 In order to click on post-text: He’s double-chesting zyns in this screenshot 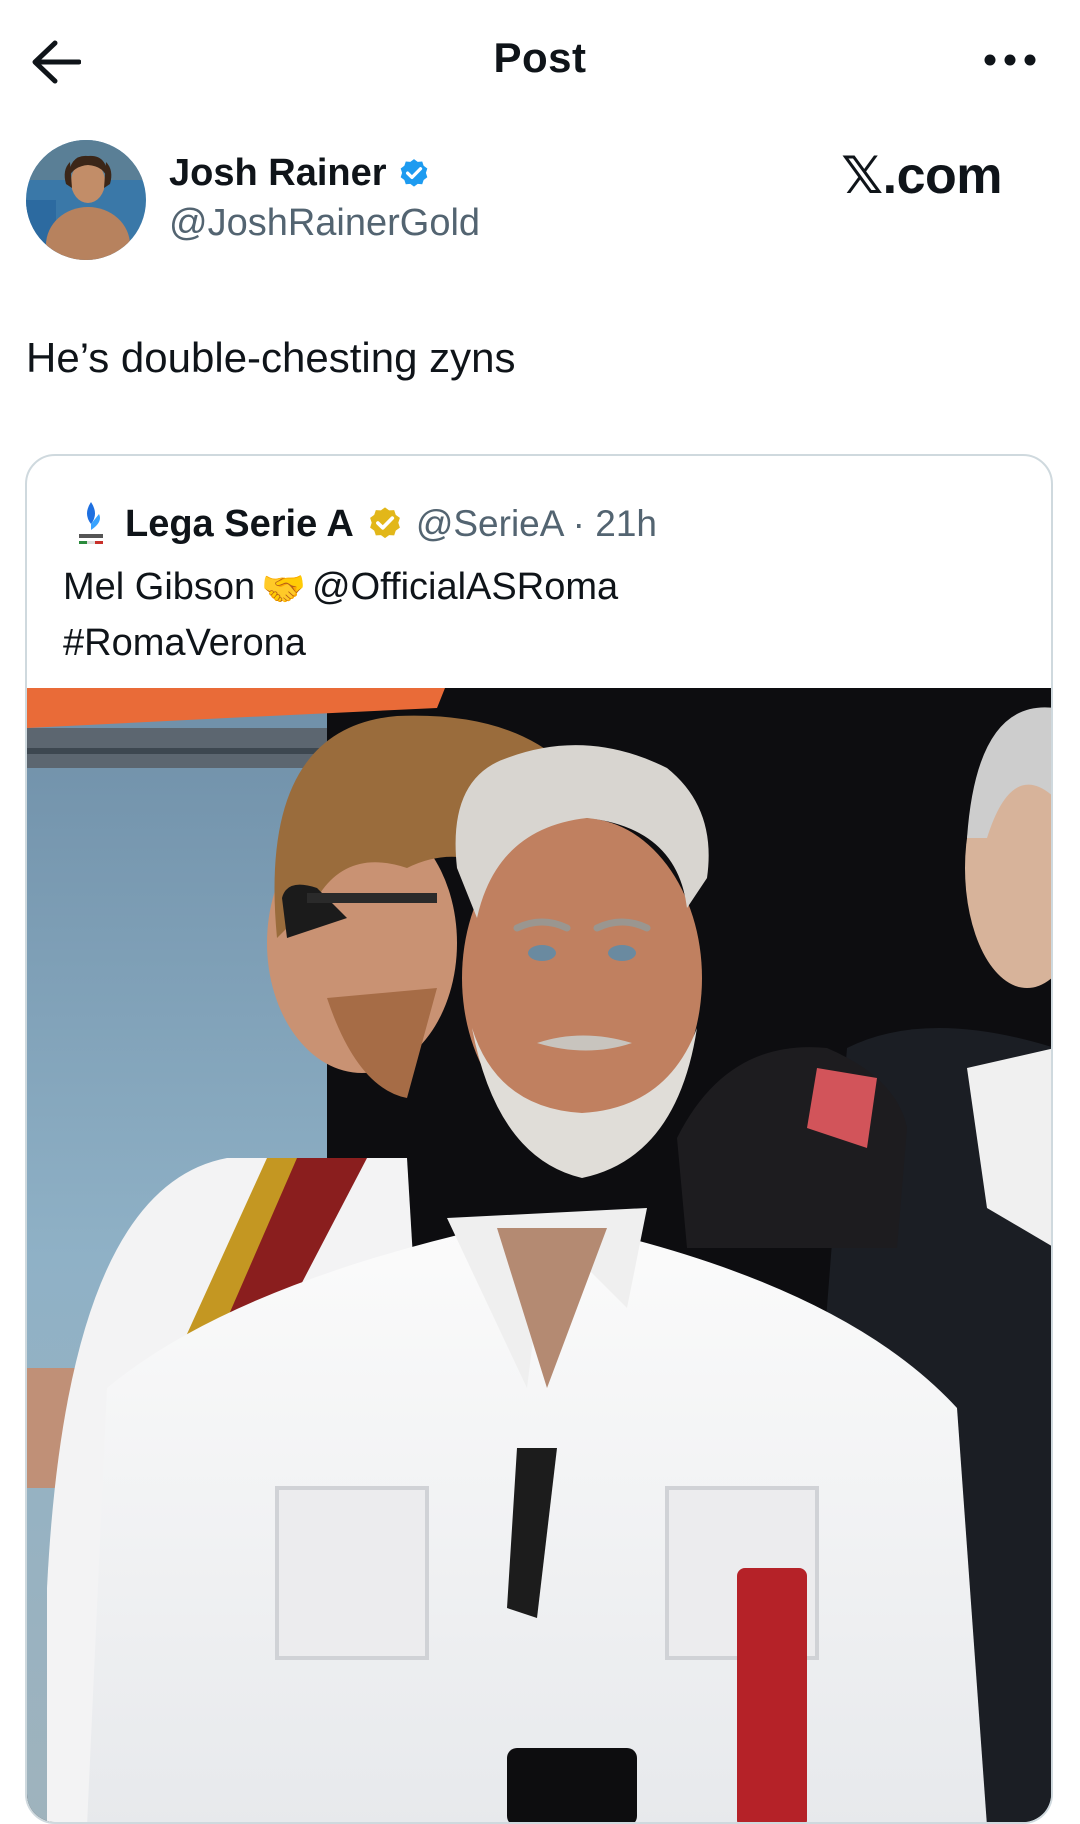, I will do `click(271, 357)`.